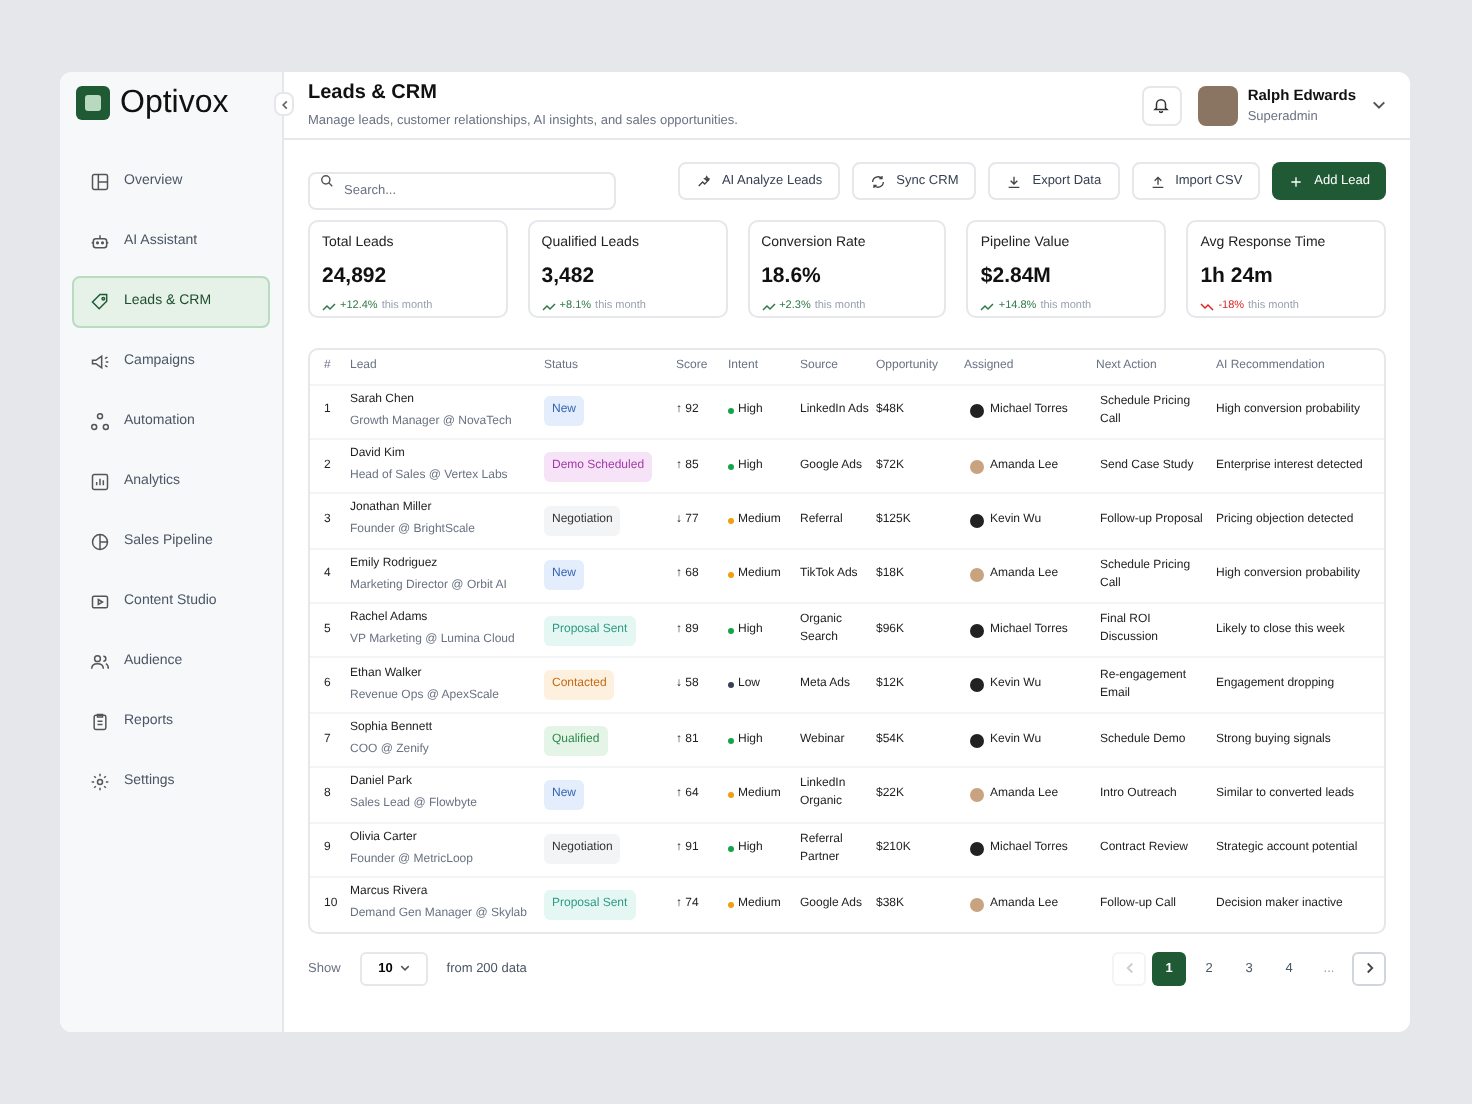  I want to click on plus-icon, so click(1296, 181).